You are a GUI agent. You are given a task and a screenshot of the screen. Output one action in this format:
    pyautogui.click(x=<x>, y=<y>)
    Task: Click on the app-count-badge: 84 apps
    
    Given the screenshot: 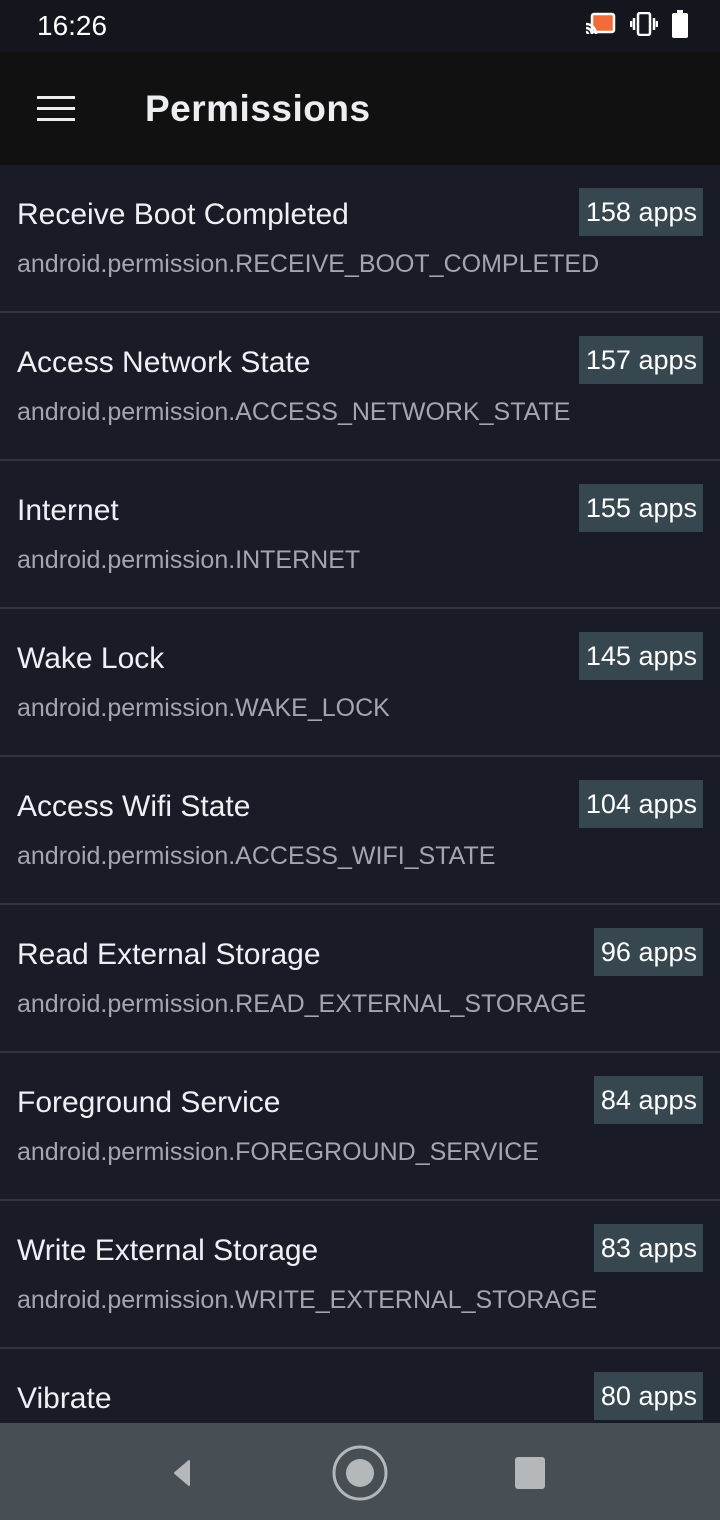 What is the action you would take?
    pyautogui.click(x=648, y=1100)
    